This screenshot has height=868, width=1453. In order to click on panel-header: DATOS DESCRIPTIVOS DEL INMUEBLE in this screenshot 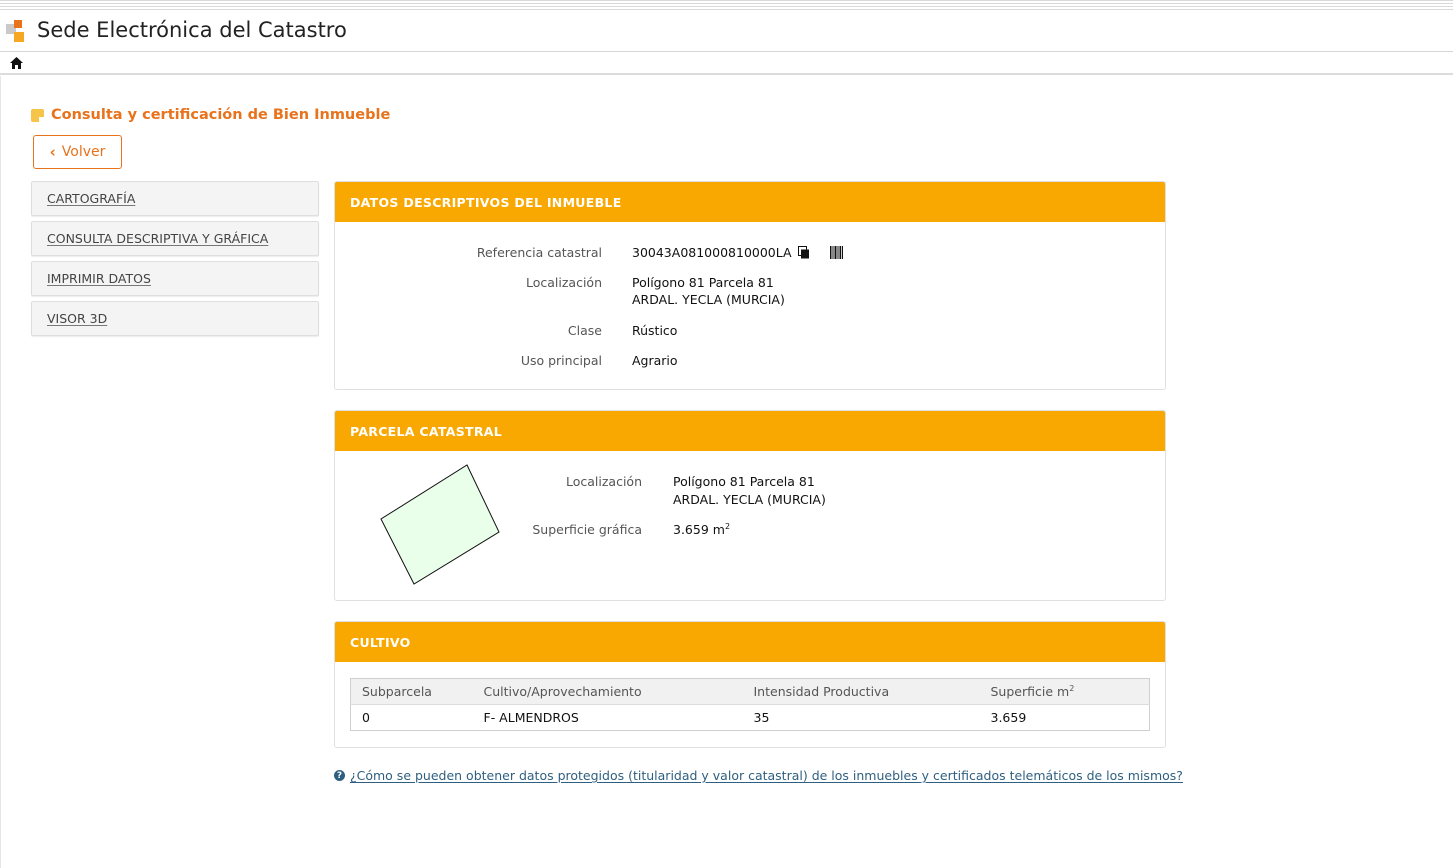, I will do `click(750, 202)`.